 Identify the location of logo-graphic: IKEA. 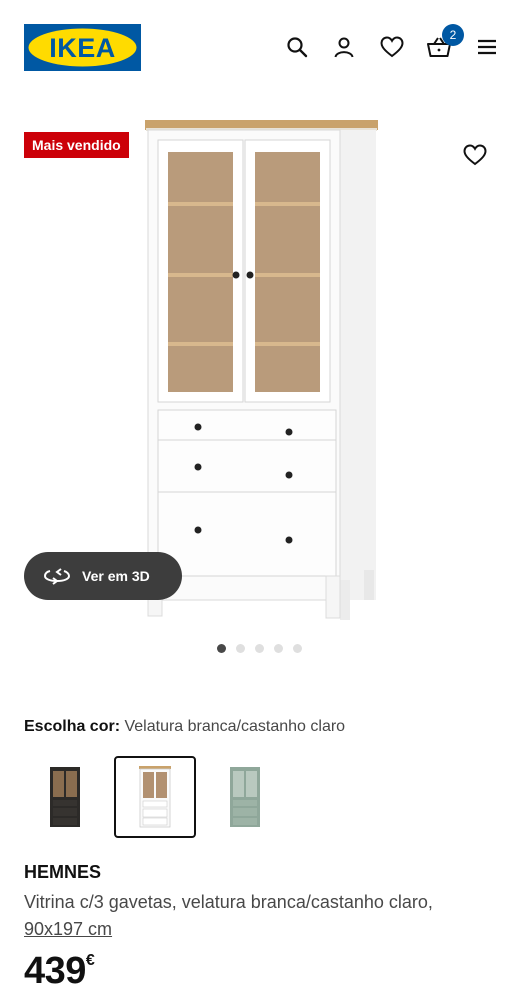
(82, 47).